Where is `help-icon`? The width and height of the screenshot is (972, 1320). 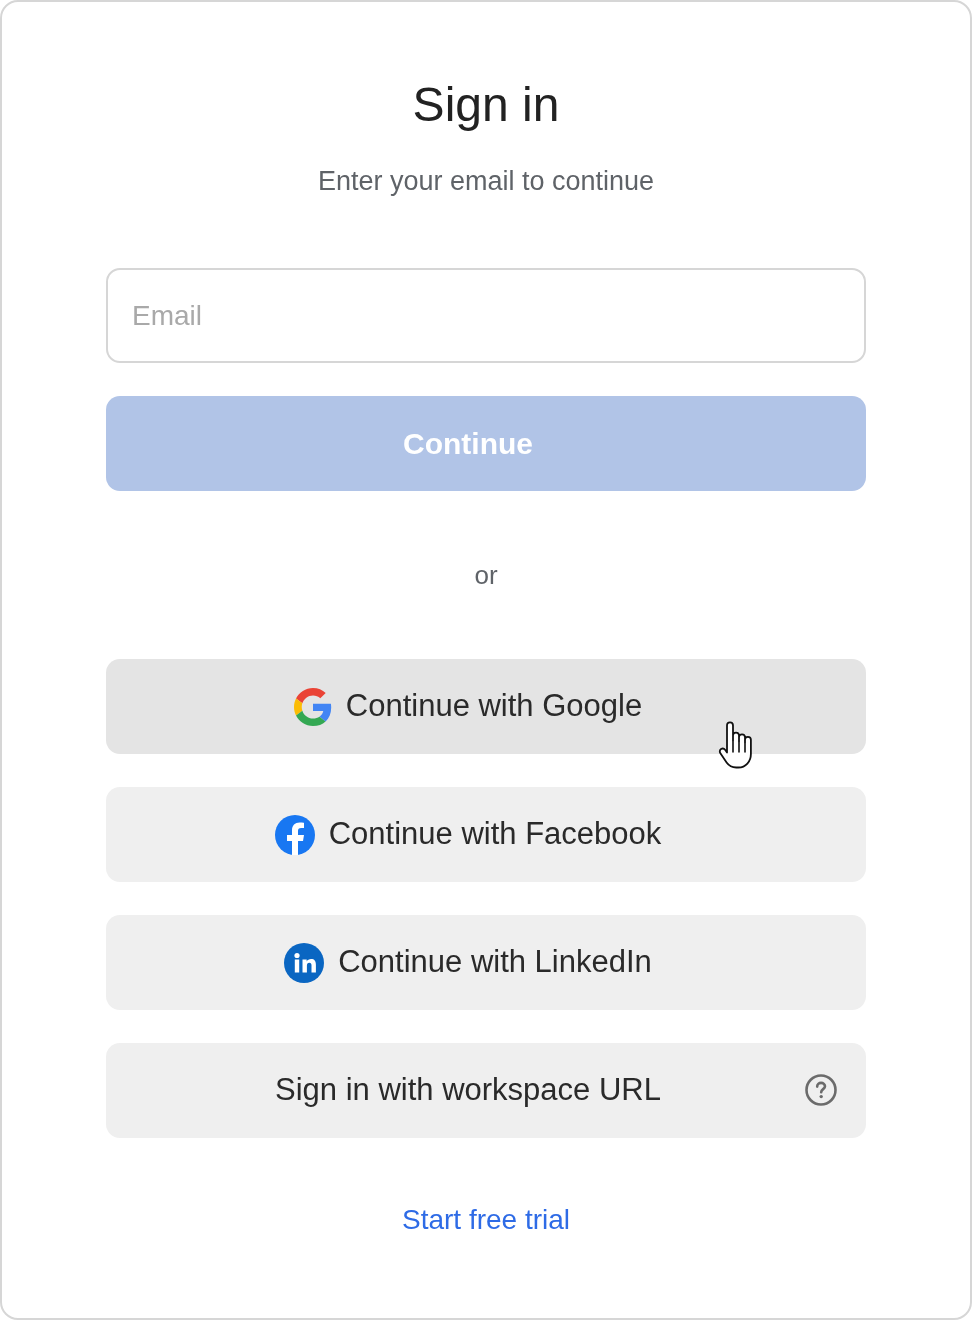 help-icon is located at coordinates (821, 1090).